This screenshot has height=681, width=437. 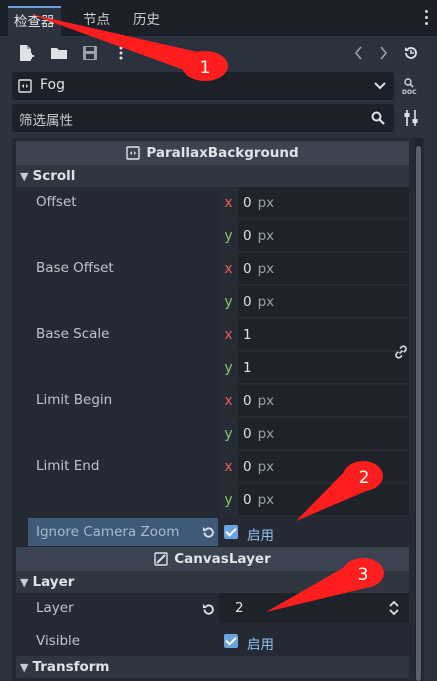 I want to click on annotation-number-1: 1, so click(x=205, y=68).